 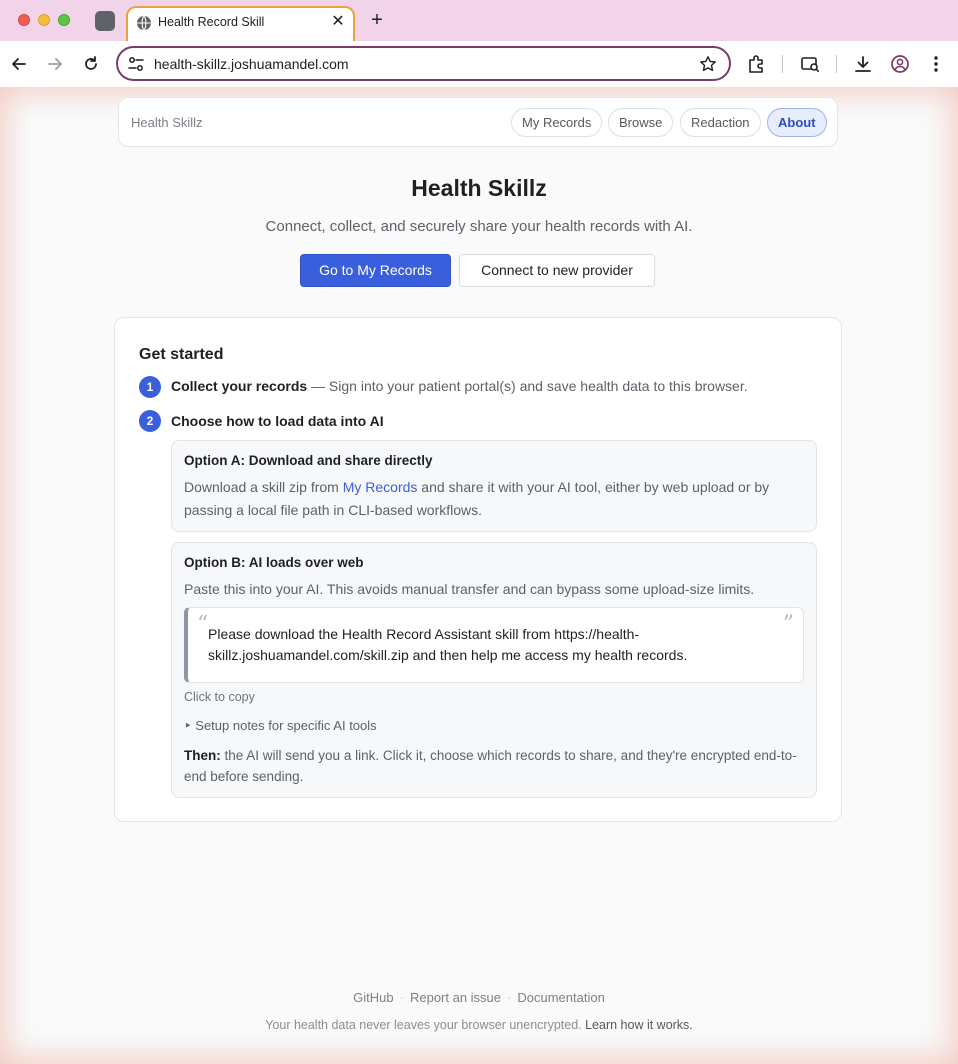 I want to click on bookmark-star-icon, so click(x=708, y=64).